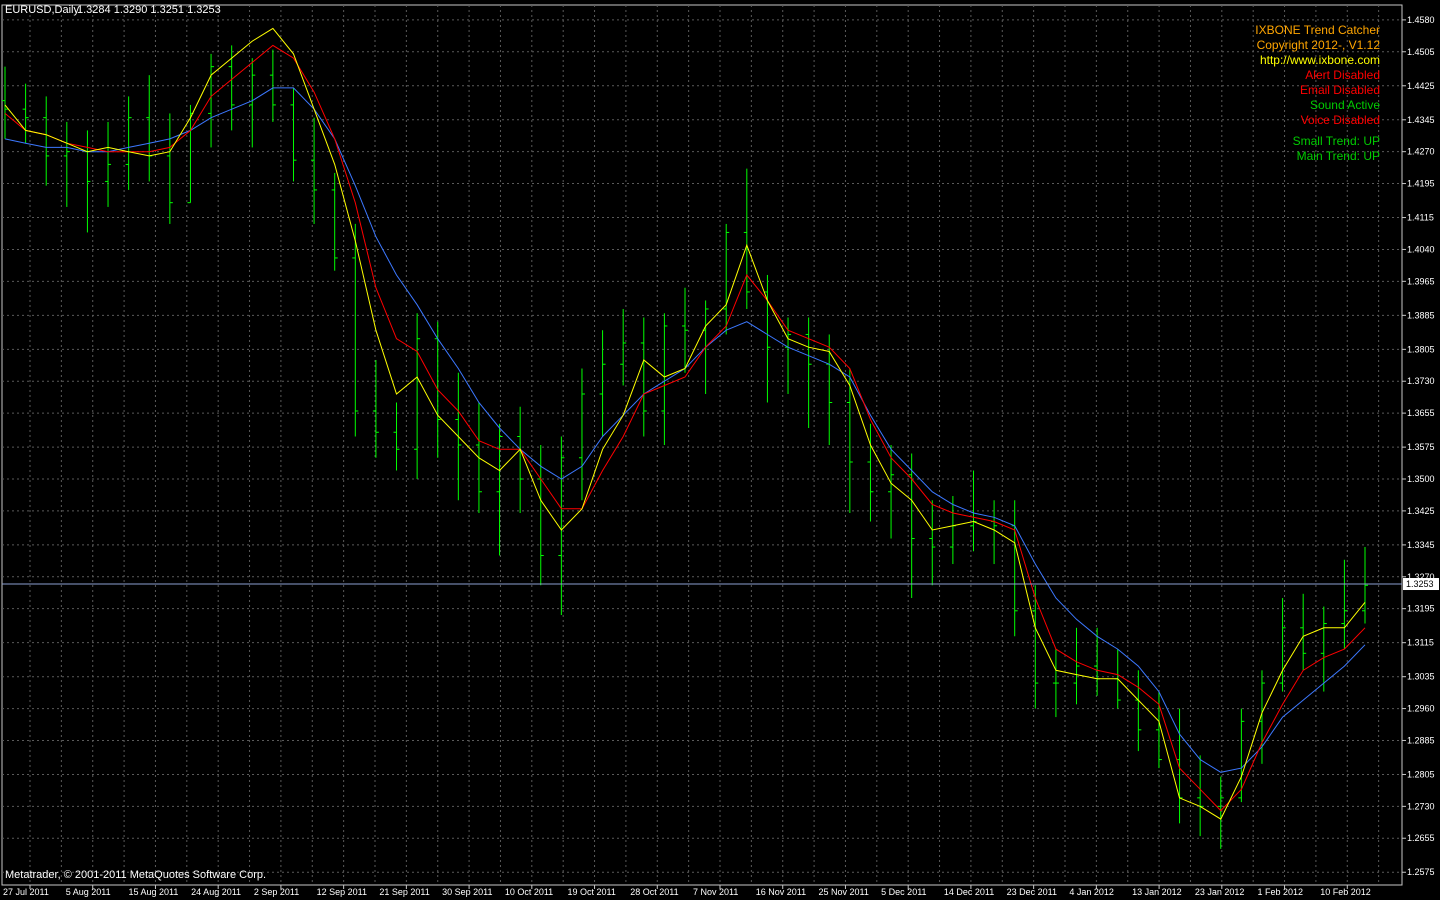 The height and width of the screenshot is (900, 1440). I want to click on x-tick-label: 16 Nov 2011, so click(781, 892).